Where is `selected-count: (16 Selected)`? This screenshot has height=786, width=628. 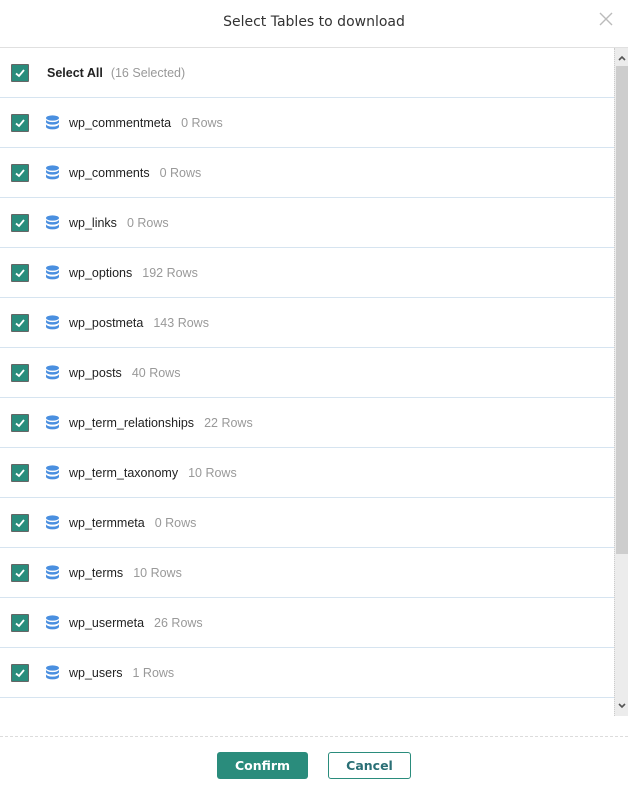 selected-count: (16 Selected) is located at coordinates (148, 72).